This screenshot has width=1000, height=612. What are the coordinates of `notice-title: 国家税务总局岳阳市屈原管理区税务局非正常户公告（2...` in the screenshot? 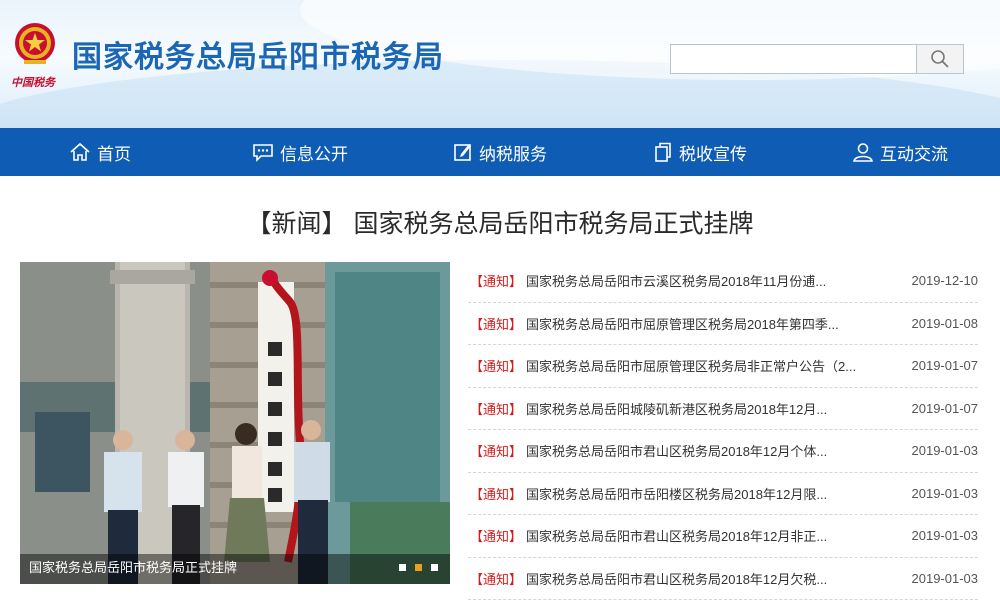 It's located at (712, 365).